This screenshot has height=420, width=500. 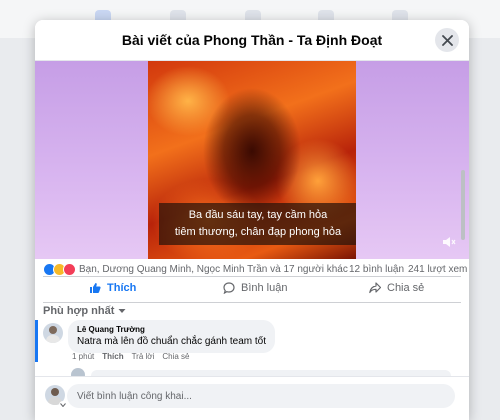 I want to click on subtitle-line: Ba đầu sáu tay, tay cầm hỏa, so click(x=258, y=215).